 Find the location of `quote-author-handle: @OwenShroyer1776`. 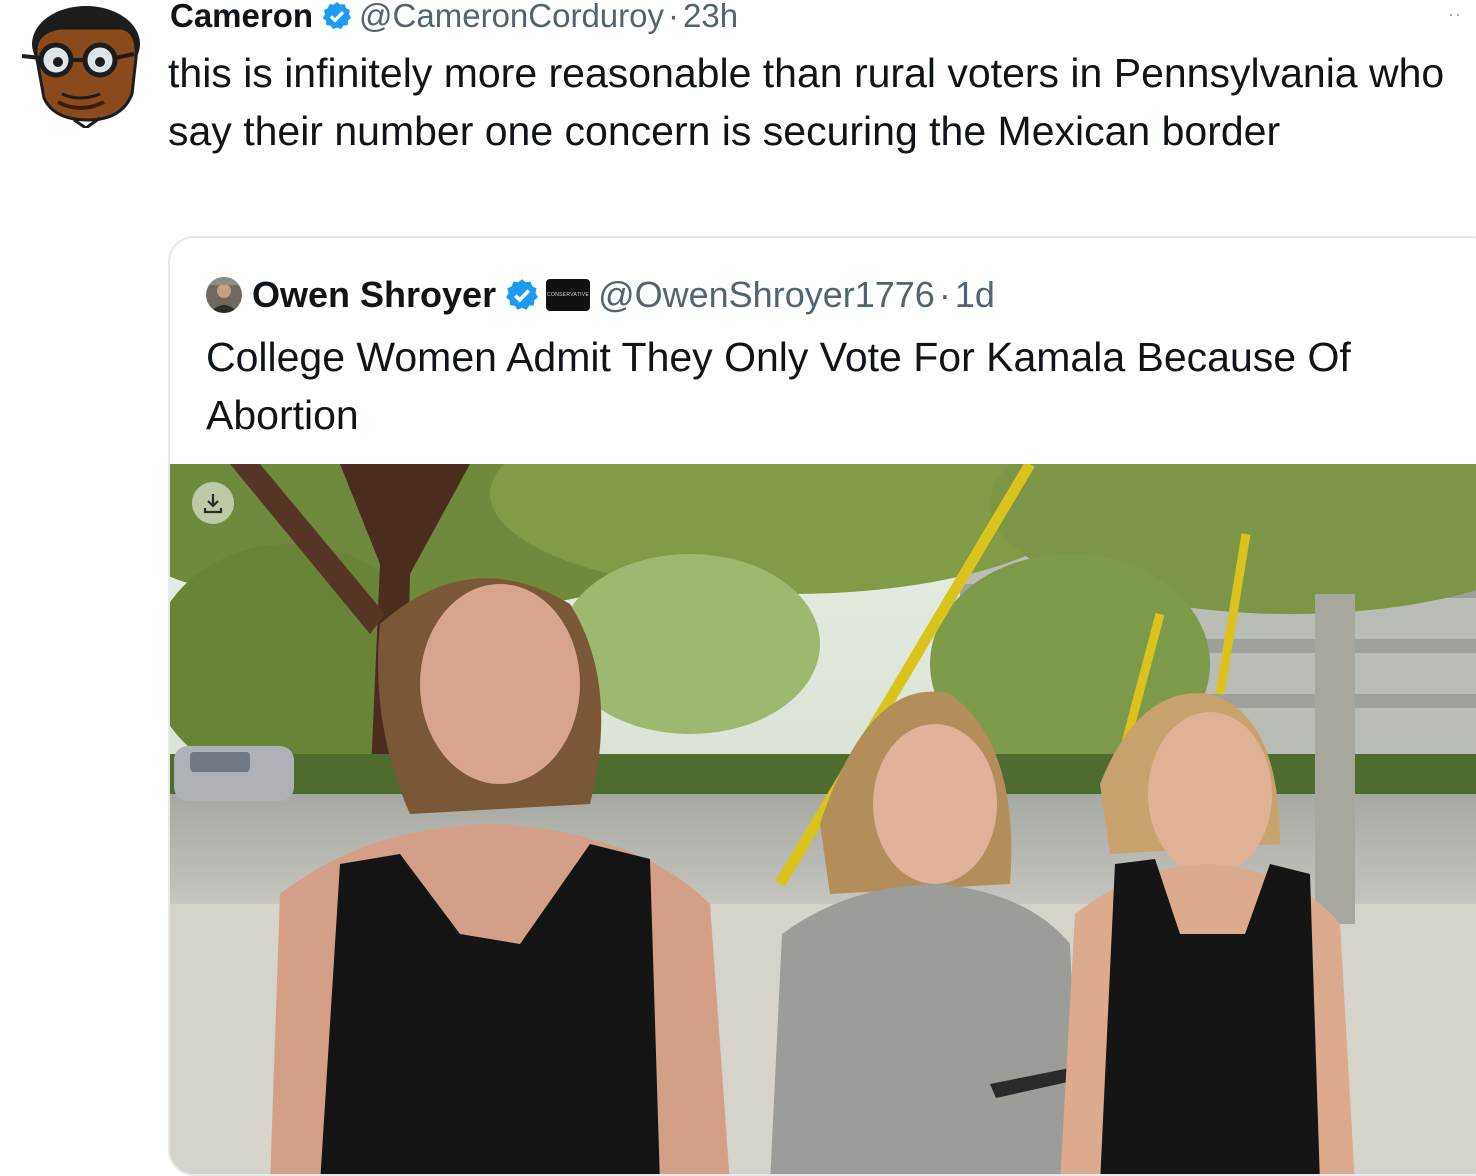

quote-author-handle: @OwenShroyer1776 is located at coordinates (766, 295).